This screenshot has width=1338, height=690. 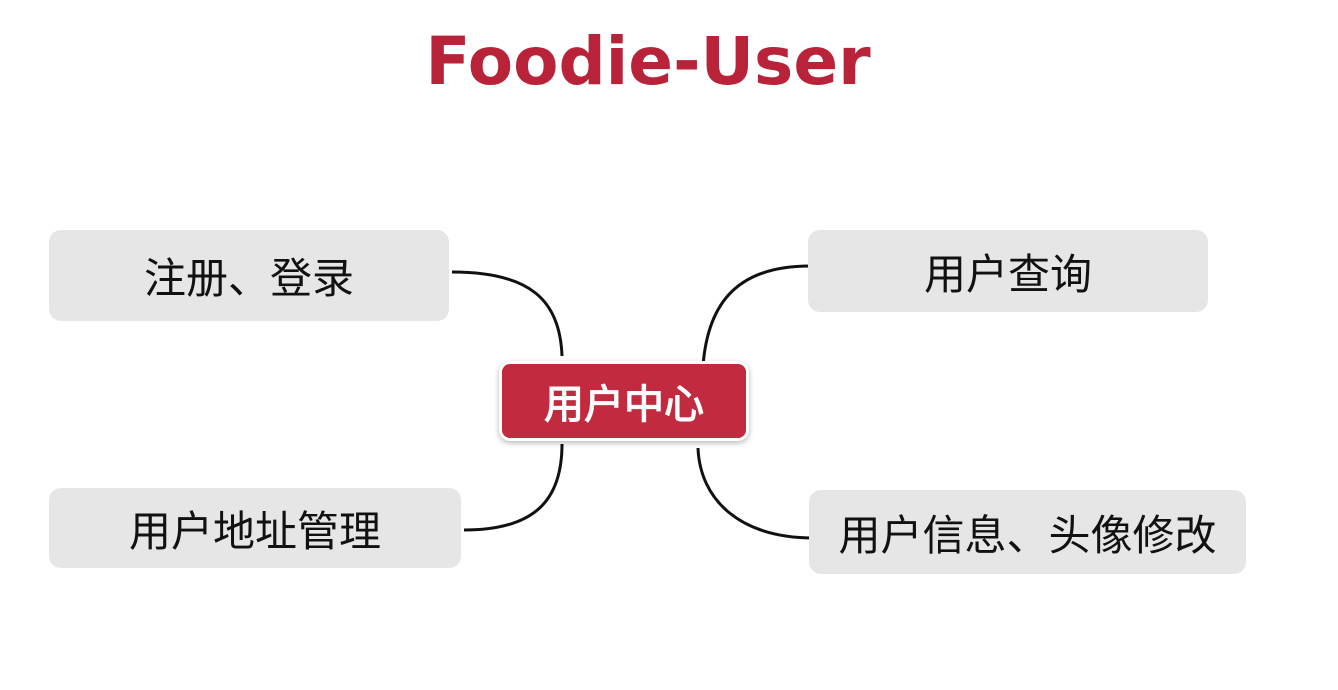 What do you see at coordinates (507, 313) in the screenshot?
I see `connector-register` at bounding box center [507, 313].